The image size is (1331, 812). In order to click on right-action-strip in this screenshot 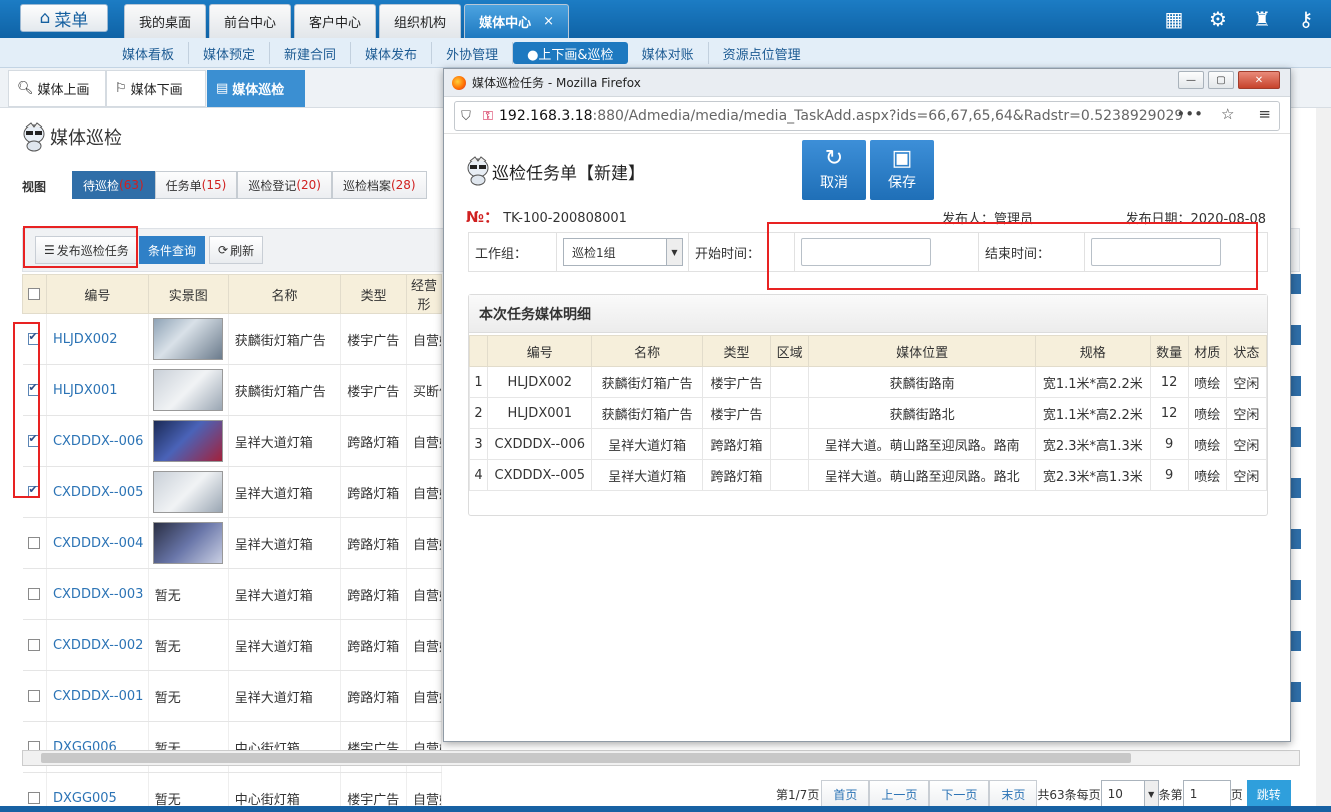, I will do `click(1296, 503)`.